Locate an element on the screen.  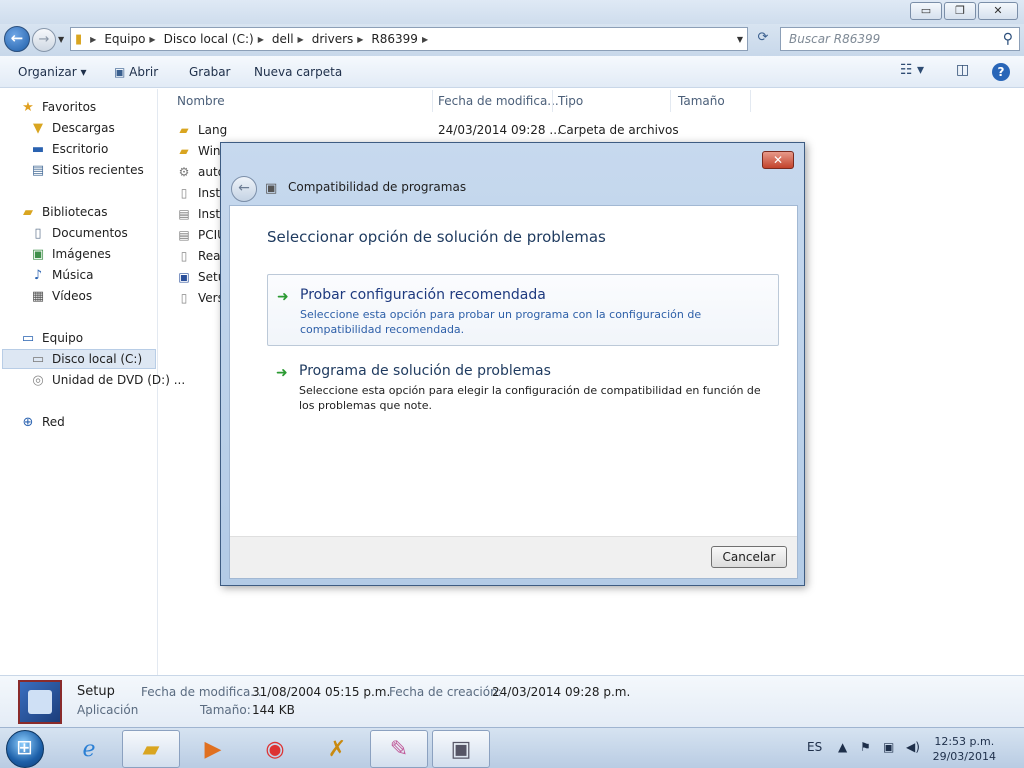
view-options-icon: ☷ ▾ is located at coordinates (912, 70).